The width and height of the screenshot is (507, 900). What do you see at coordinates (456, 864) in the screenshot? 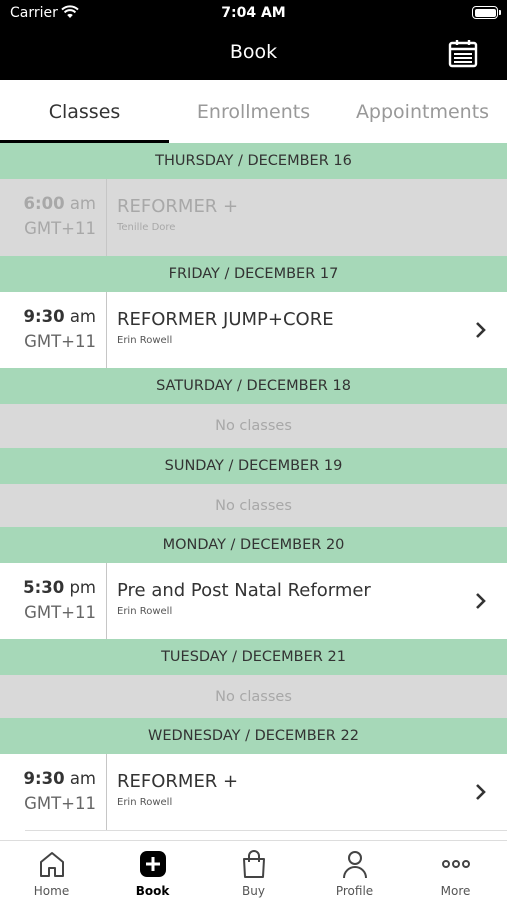
I see `more-dots-icon` at bounding box center [456, 864].